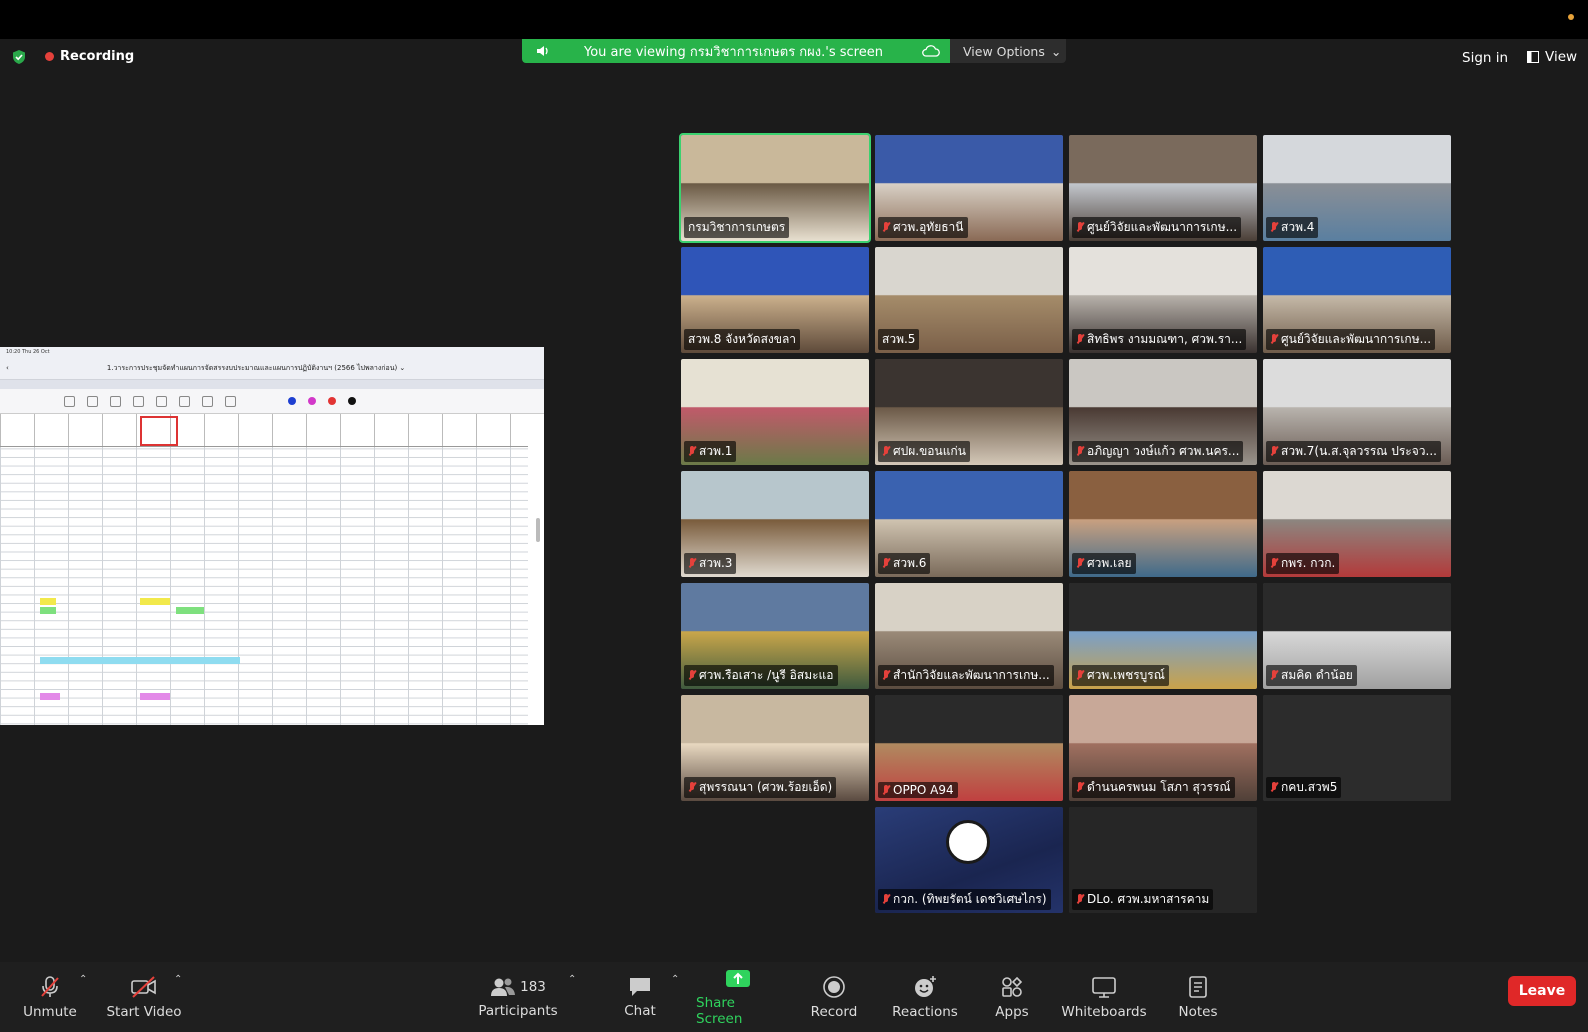 This screenshot has width=1588, height=1032. Describe the element at coordinates (738, 997) in the screenshot. I see `share-screen-button: Share Screen` at that location.